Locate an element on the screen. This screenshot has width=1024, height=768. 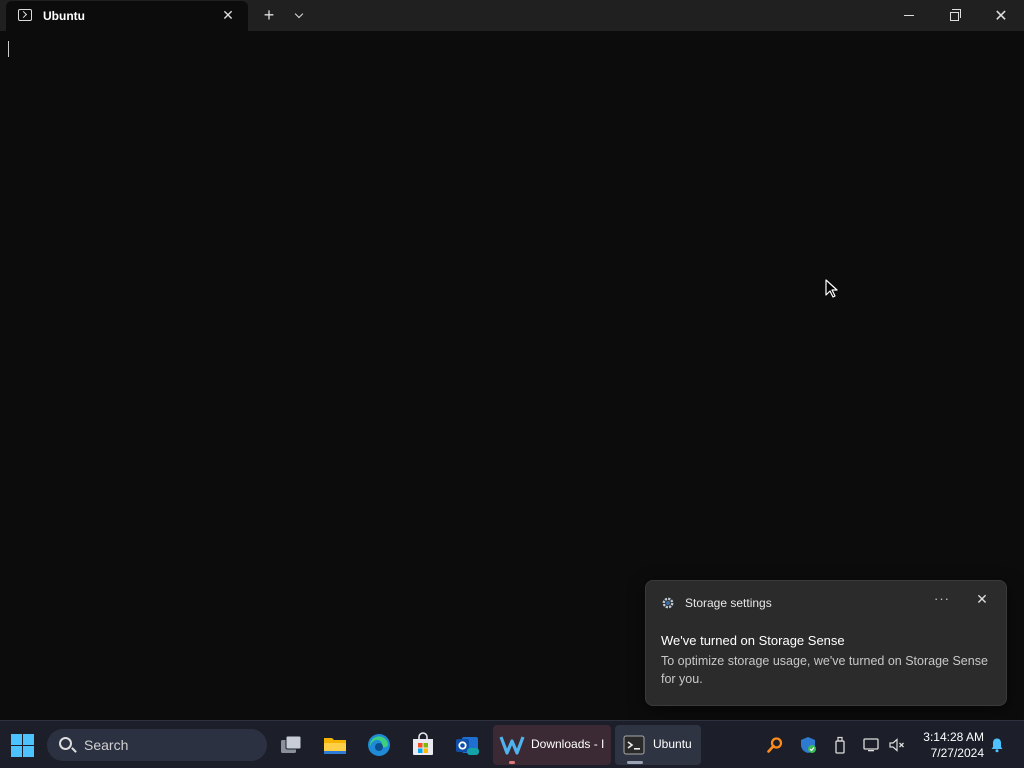
minimize-icon is located at coordinates (909, 15).